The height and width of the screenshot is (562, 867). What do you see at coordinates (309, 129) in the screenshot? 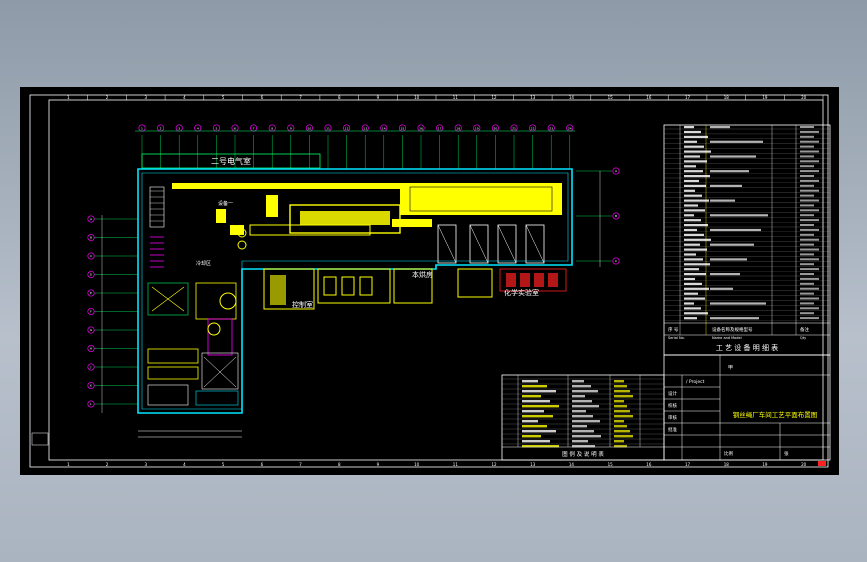
I see `axis-label: 10` at bounding box center [309, 129].